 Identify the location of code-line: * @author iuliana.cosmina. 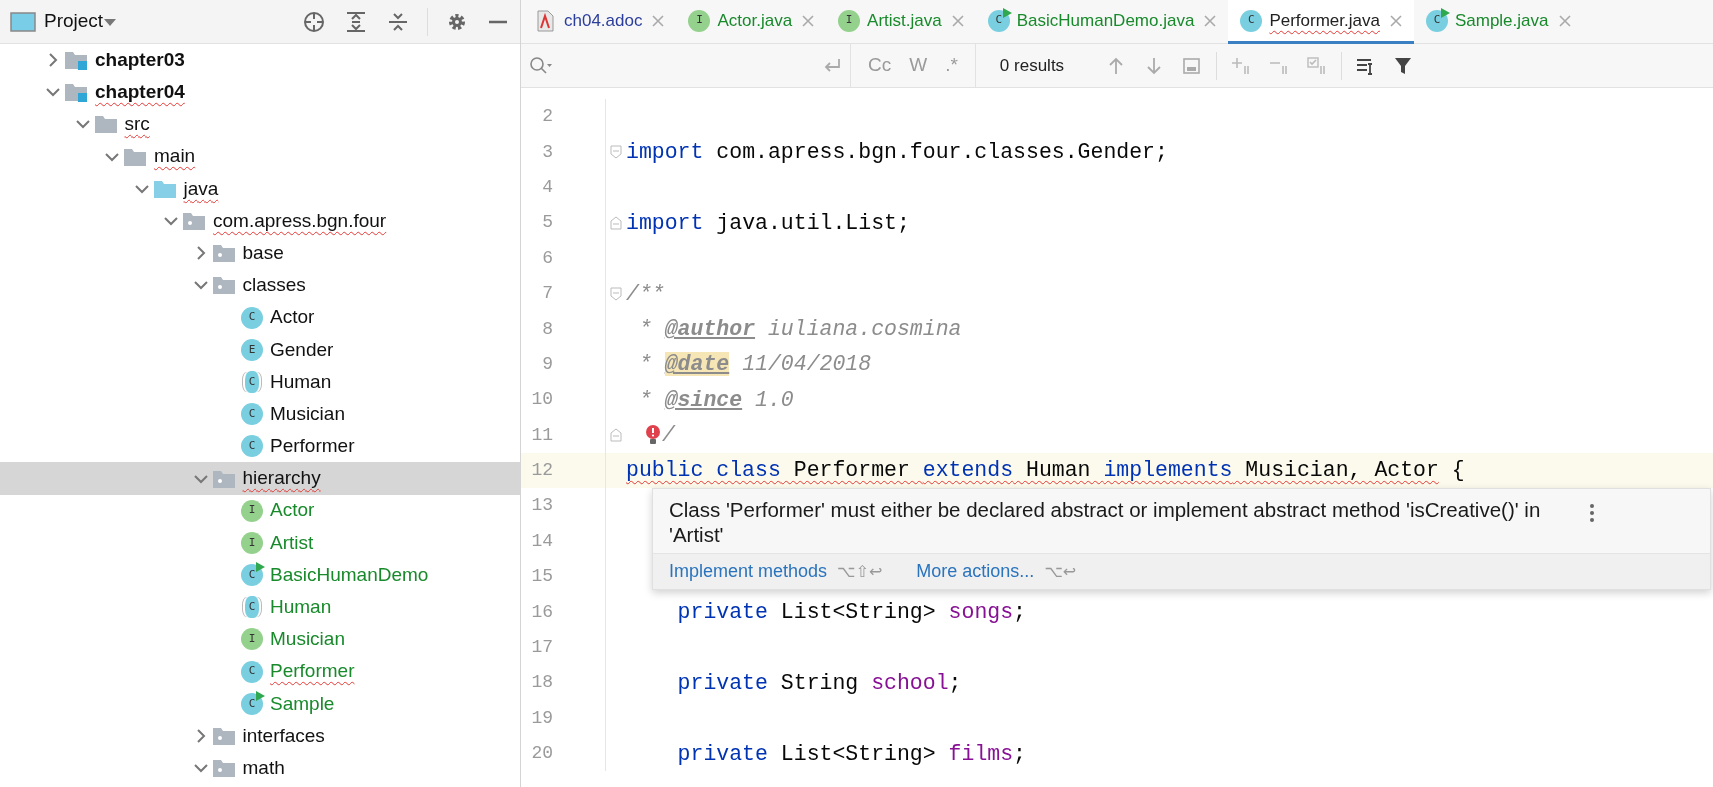
(799, 329).